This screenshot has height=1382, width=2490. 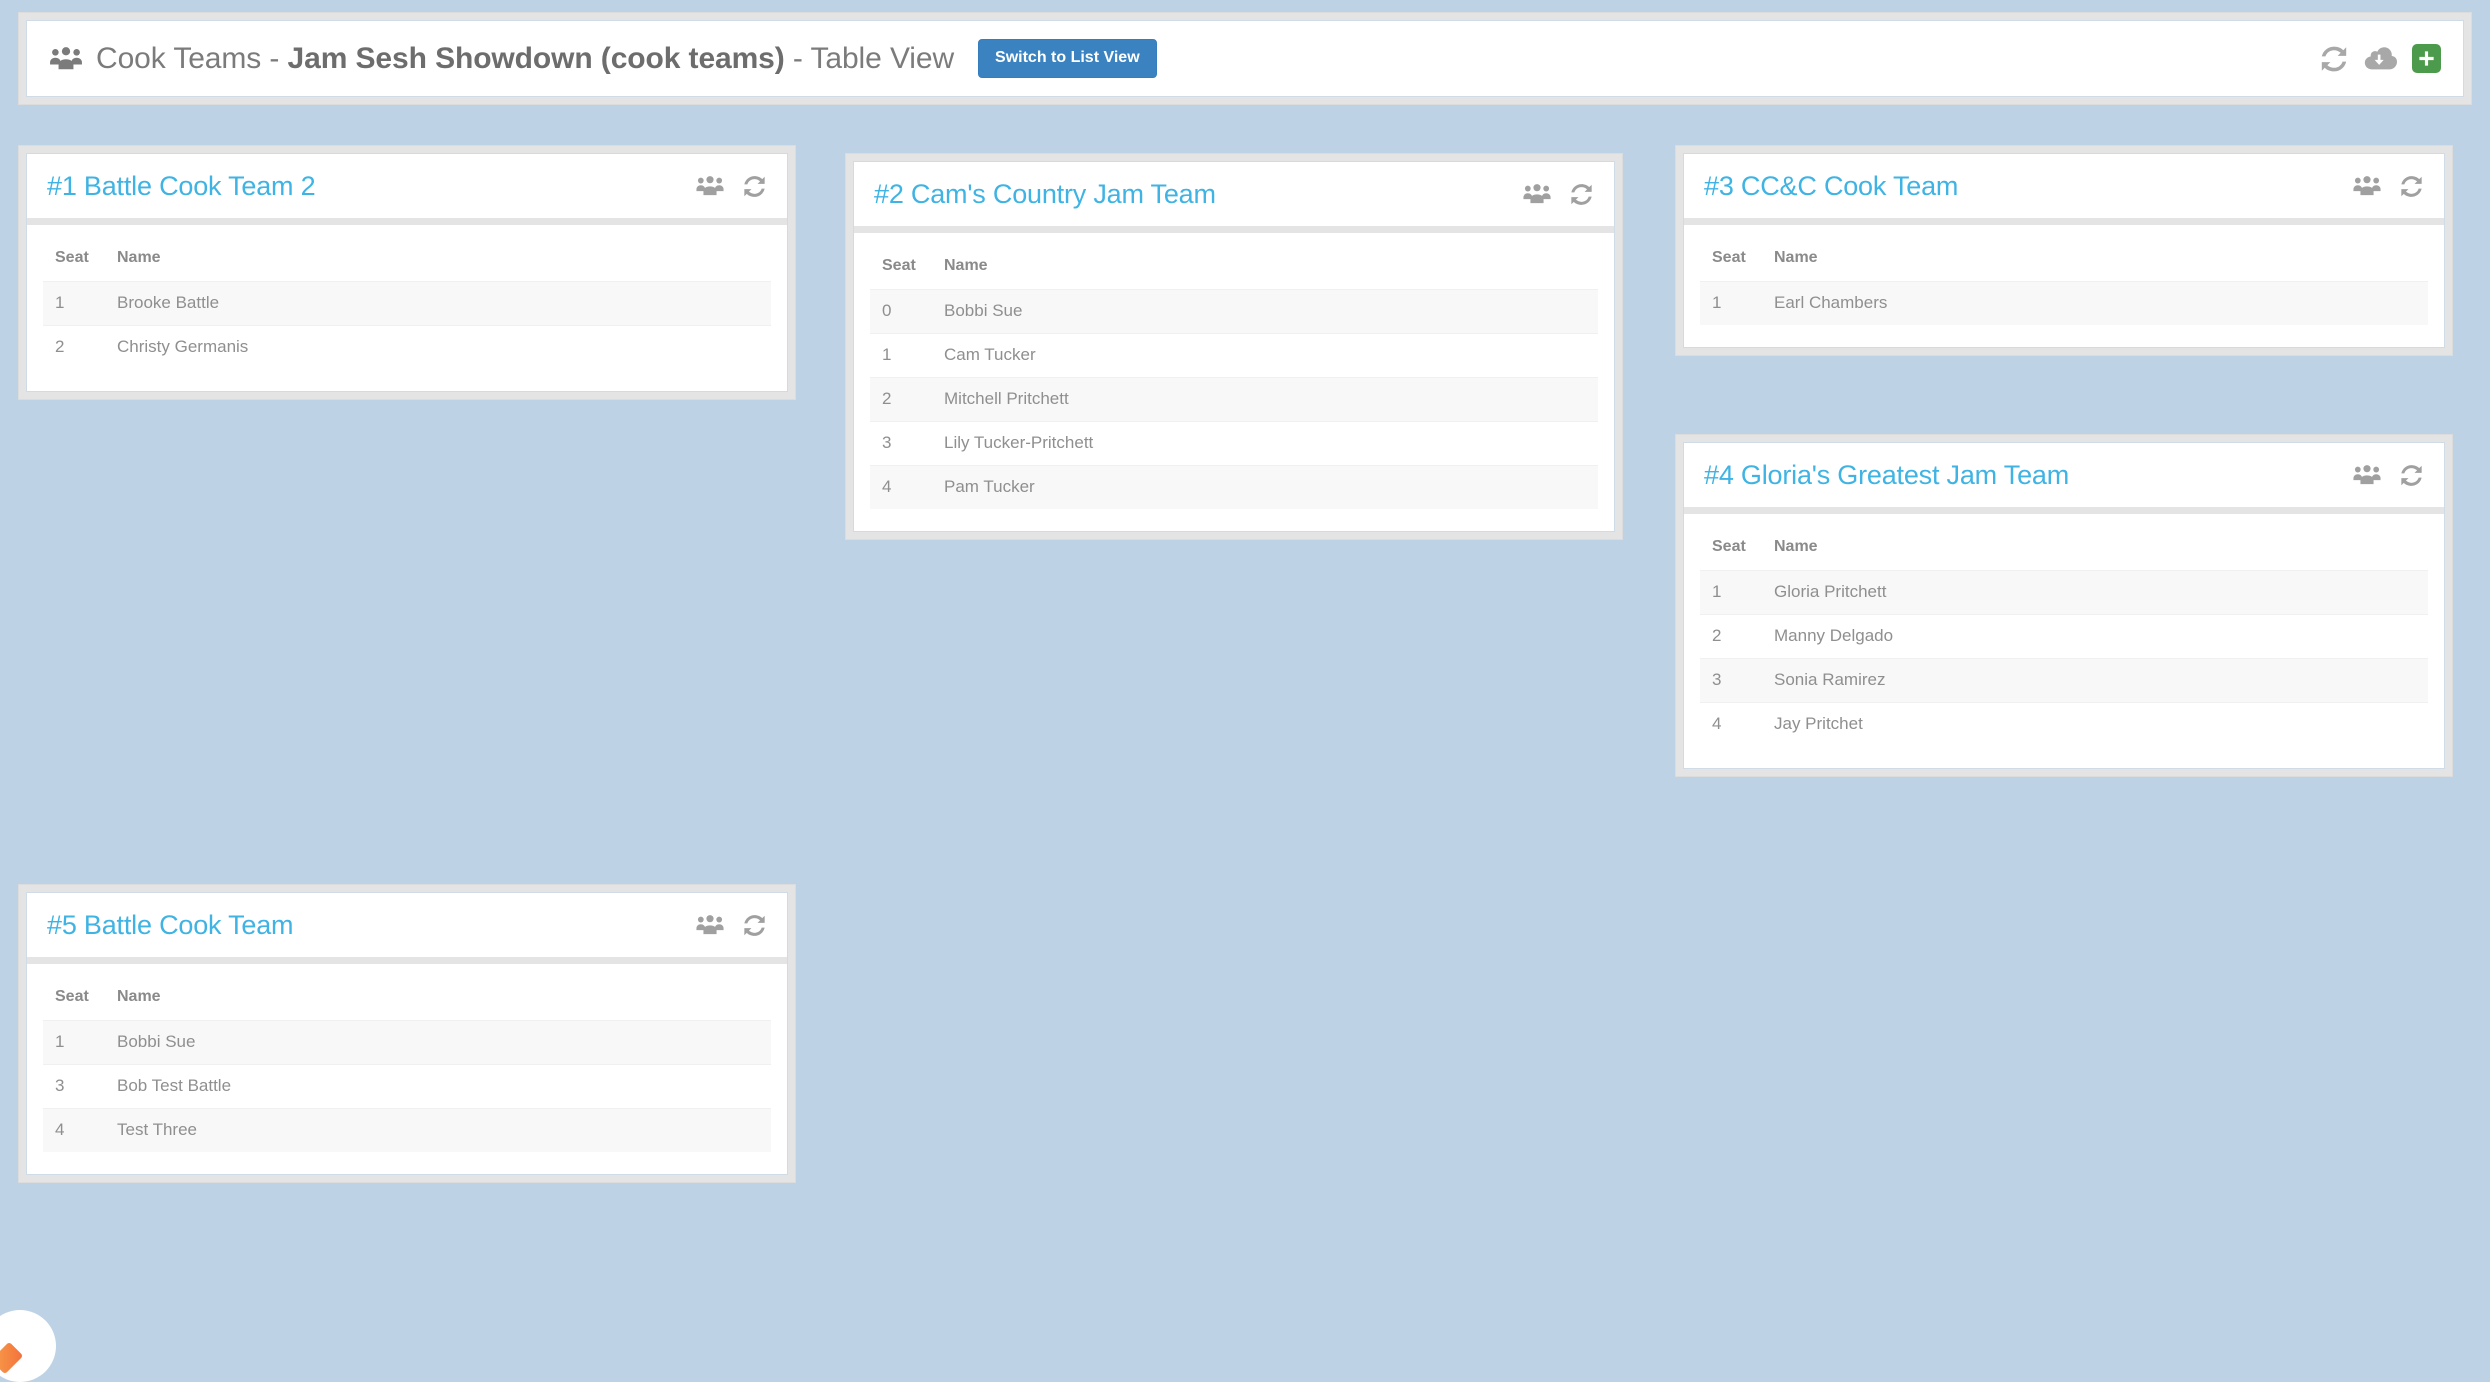 What do you see at coordinates (2064, 593) in the screenshot?
I see `table-row: 1Gloria Pritchett` at bounding box center [2064, 593].